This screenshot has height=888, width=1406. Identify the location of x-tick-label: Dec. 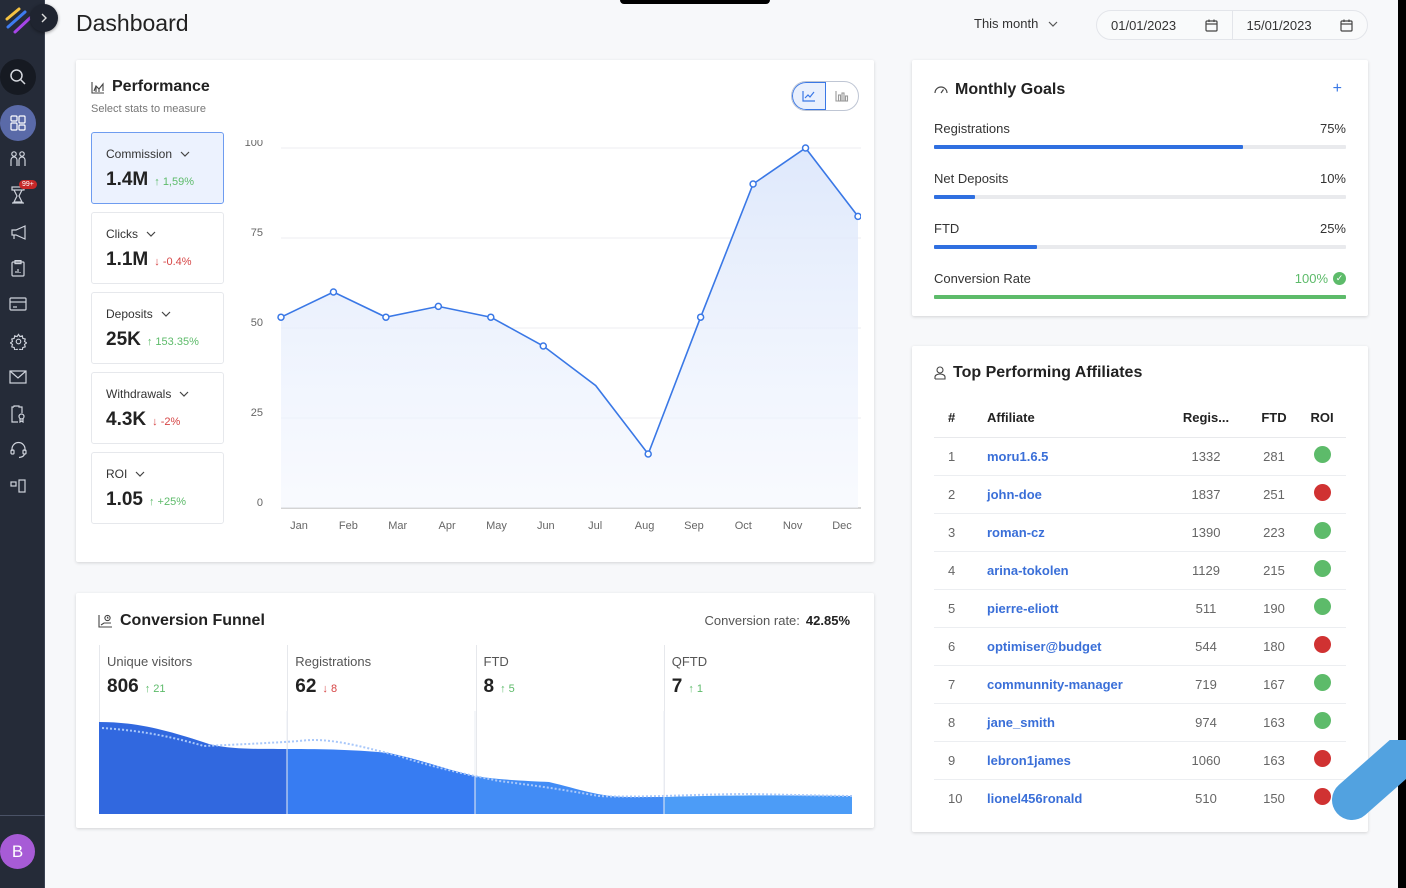
(842, 526).